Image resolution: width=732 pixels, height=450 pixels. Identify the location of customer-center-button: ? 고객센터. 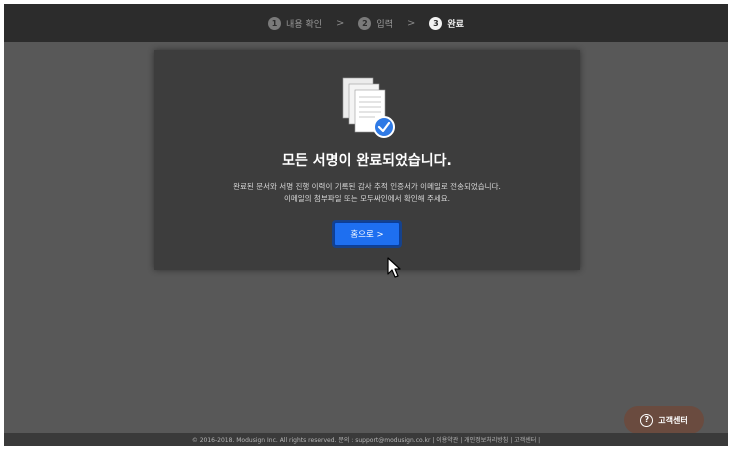
(664, 420).